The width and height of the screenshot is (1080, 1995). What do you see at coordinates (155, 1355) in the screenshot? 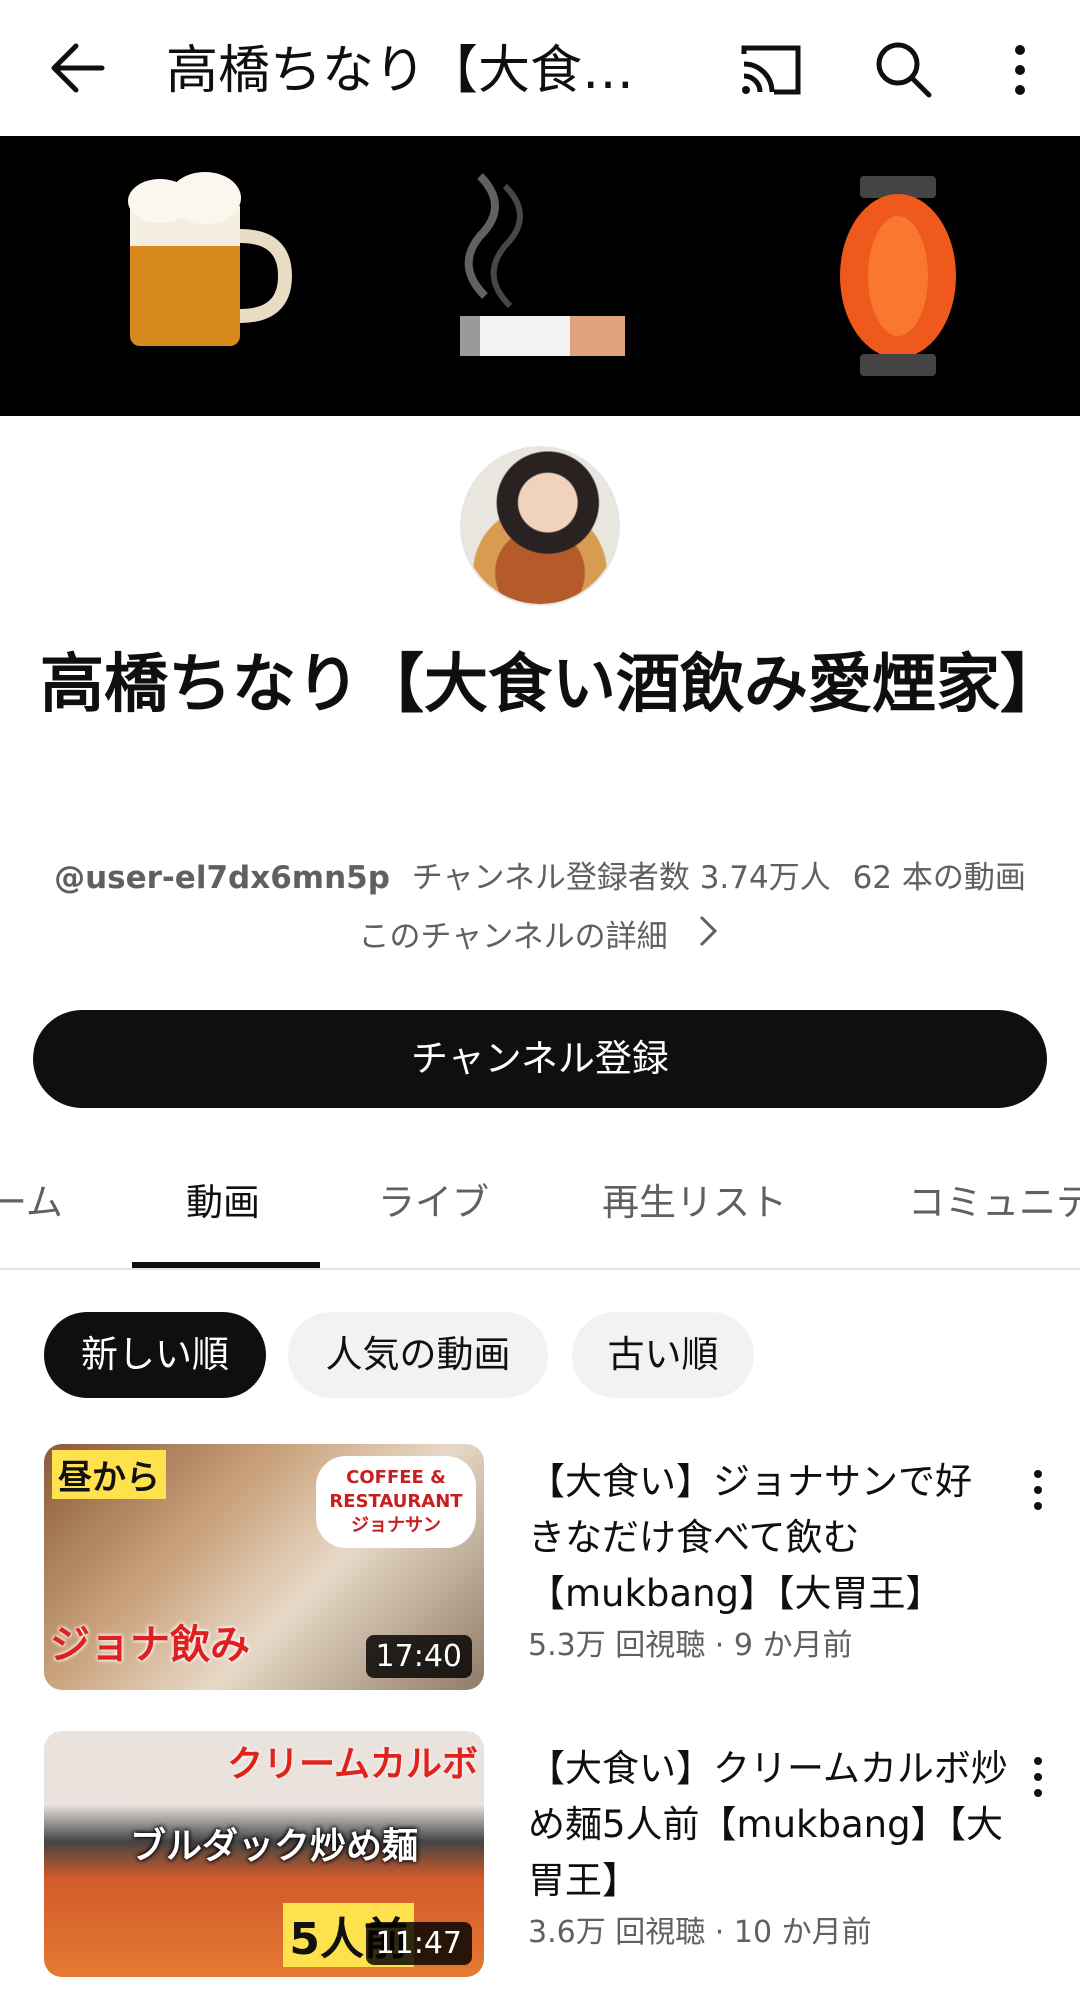
I see `chip-newest: 新しい順` at bounding box center [155, 1355].